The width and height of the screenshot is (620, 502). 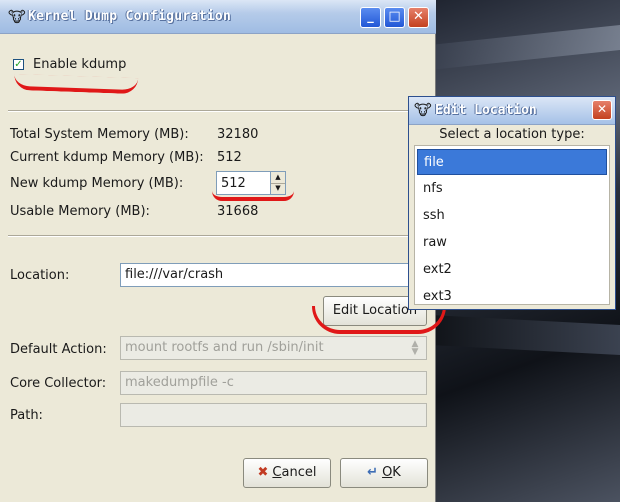 What do you see at coordinates (26, 415) in the screenshot?
I see `path-label: Path:` at bounding box center [26, 415].